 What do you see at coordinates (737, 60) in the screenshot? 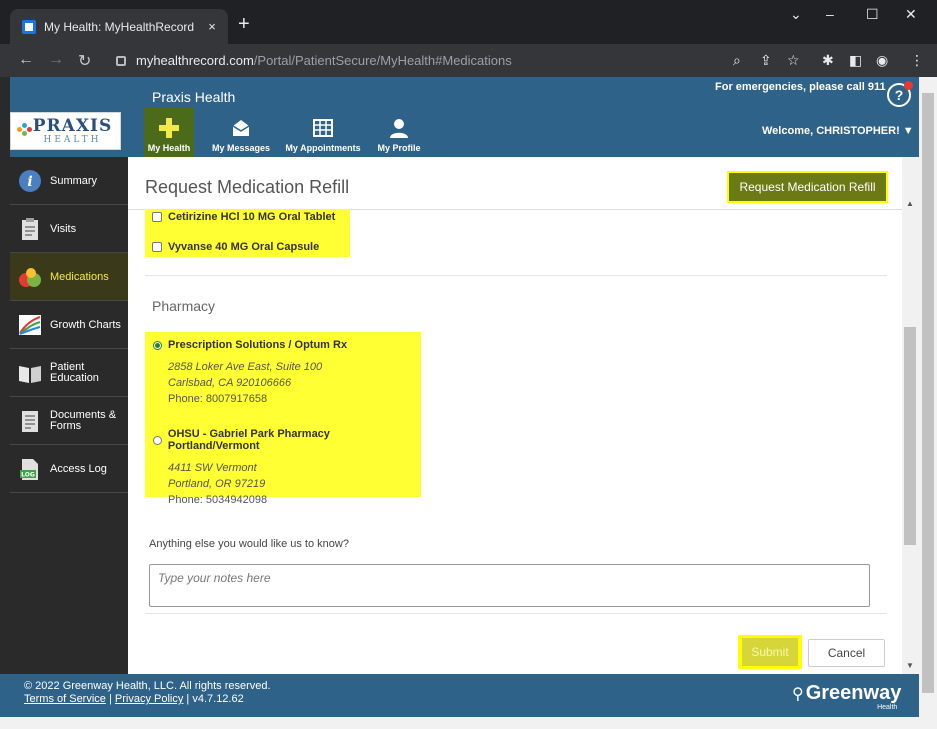
I see `zoom-icon: ⌕` at bounding box center [737, 60].